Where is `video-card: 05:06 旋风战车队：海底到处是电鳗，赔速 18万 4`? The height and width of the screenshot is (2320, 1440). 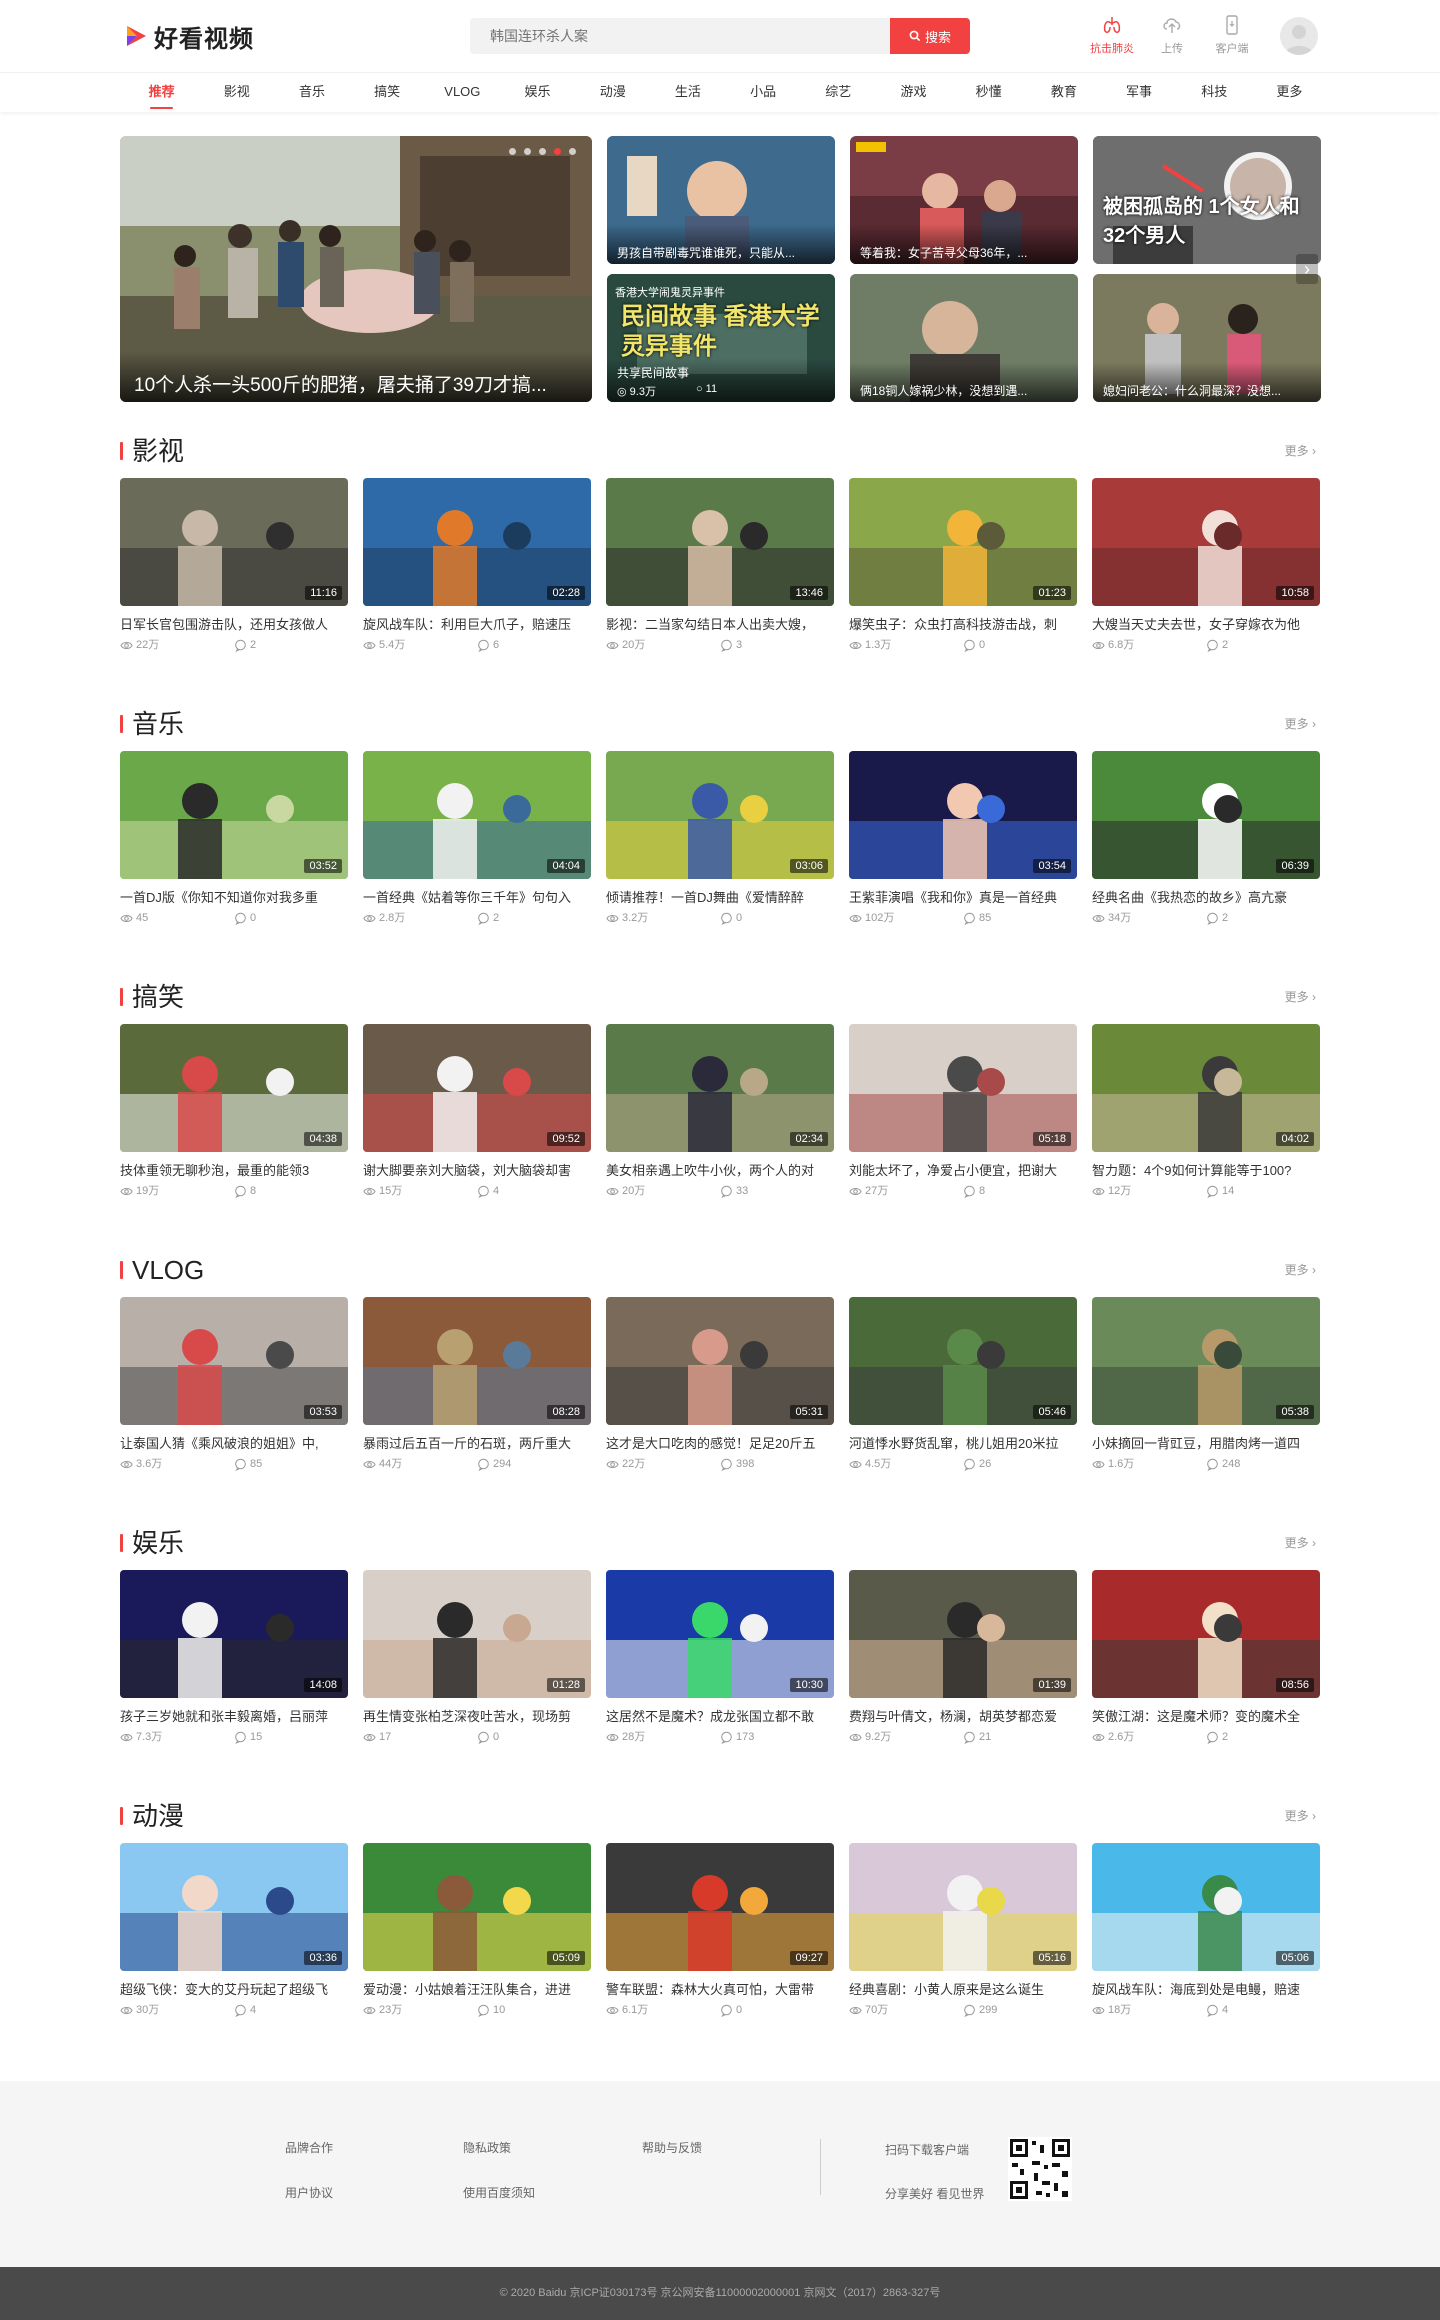 video-card: 05:06 旋风战车队：海底到处是电鳗，赔速 18万 4 is located at coordinates (1206, 1930).